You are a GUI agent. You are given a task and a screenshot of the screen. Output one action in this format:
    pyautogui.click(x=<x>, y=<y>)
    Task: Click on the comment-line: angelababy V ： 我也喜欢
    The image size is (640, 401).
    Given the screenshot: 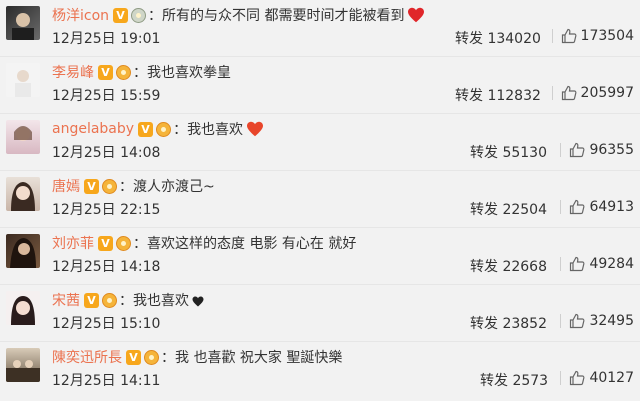 What is the action you would take?
    pyautogui.click(x=158, y=129)
    